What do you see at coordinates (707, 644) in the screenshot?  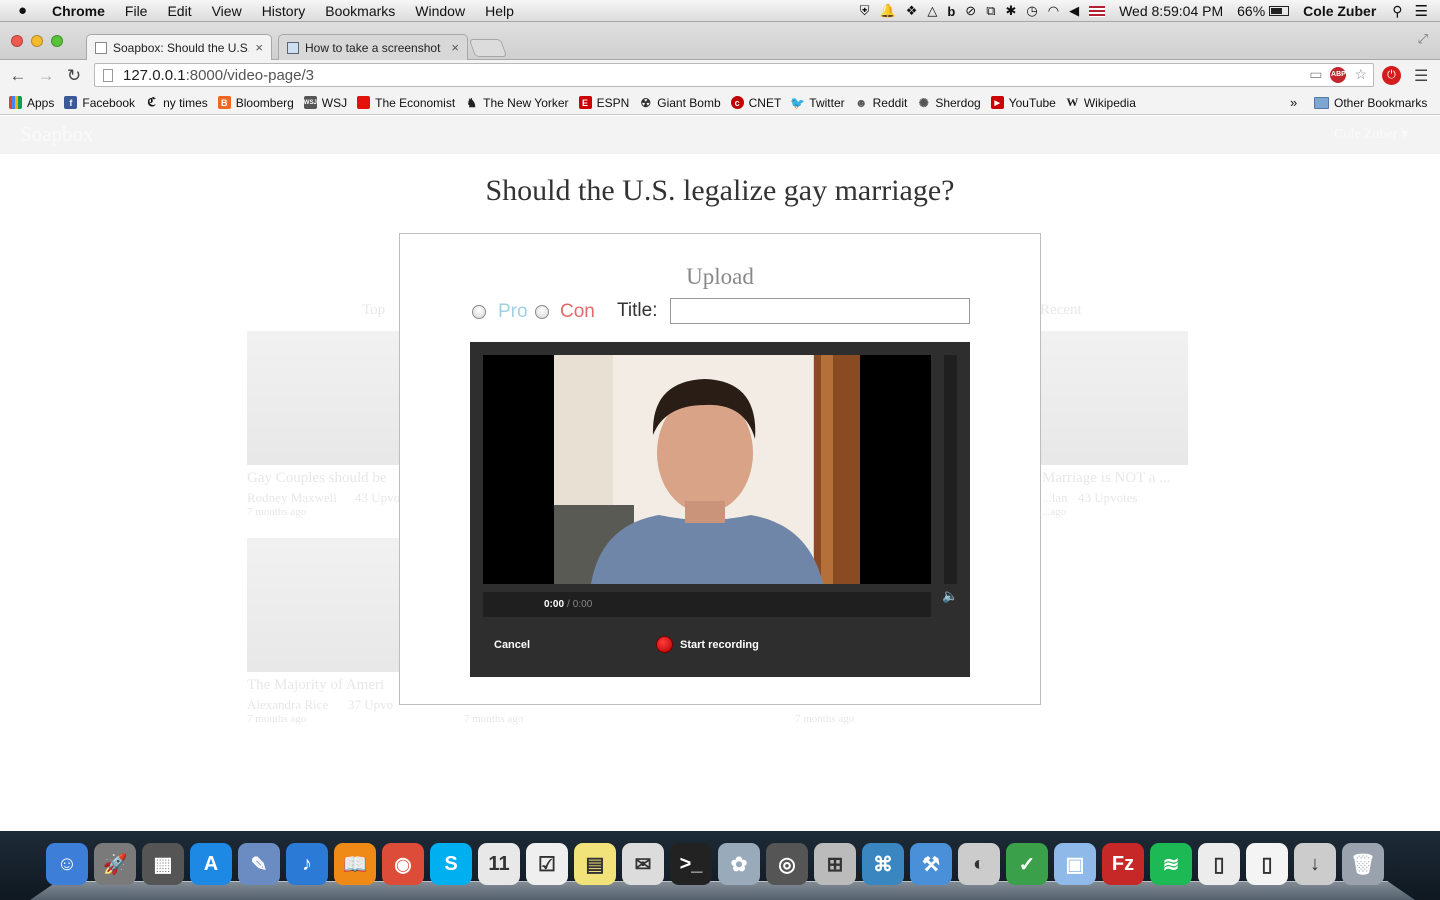 I see `start-recording-button: Start recording` at bounding box center [707, 644].